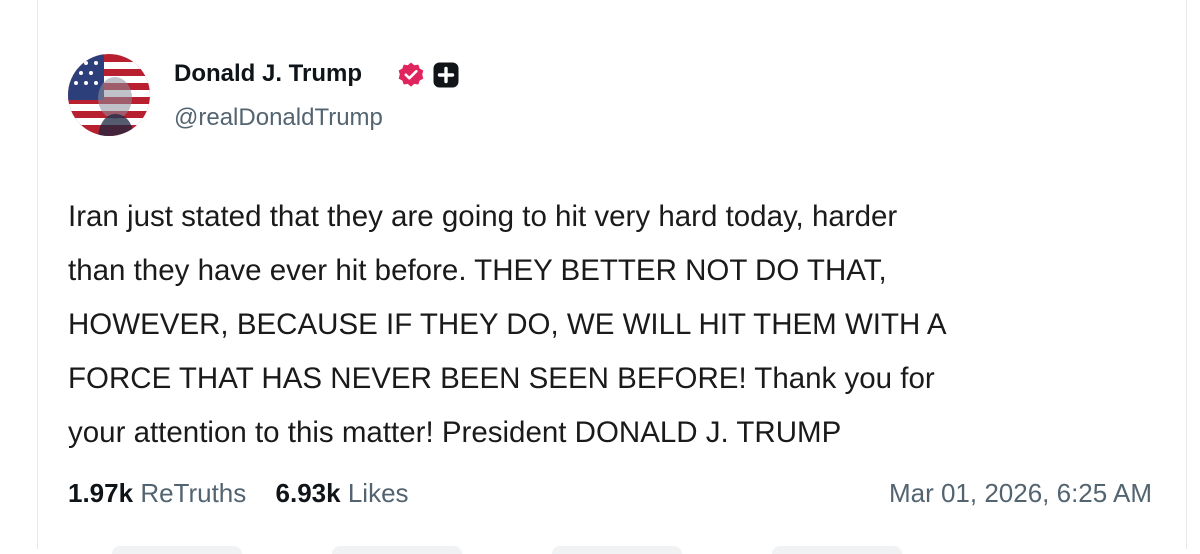  What do you see at coordinates (1020, 493) in the screenshot?
I see `post-timestamp: Mar 01, 2026, 6:25 AM` at bounding box center [1020, 493].